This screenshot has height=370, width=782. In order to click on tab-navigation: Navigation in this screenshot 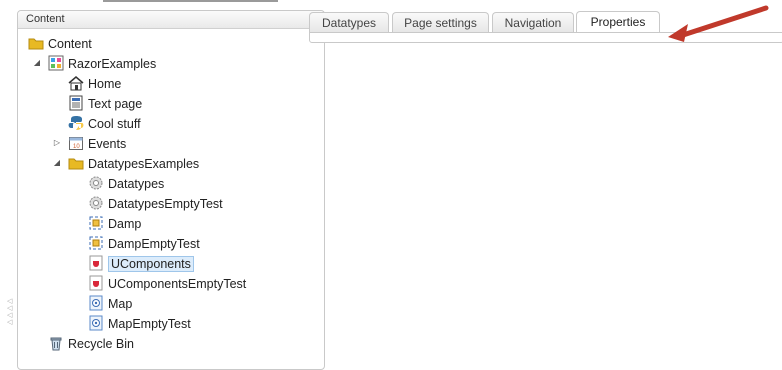, I will do `click(533, 22)`.